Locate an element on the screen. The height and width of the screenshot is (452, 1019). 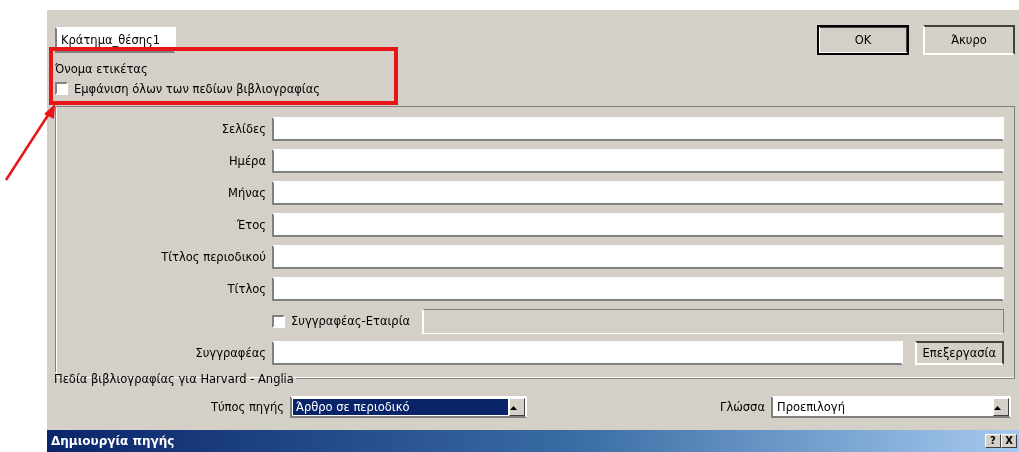
window-title: Δημιουργία πηγής is located at coordinates (113, 441).